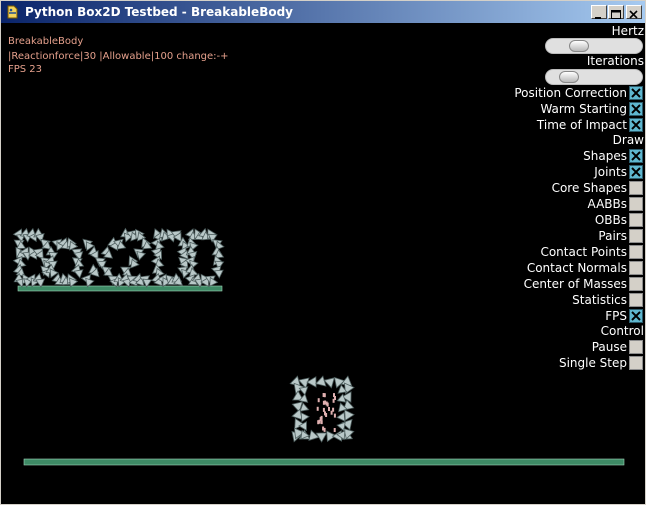 This screenshot has width=646, height=505. I want to click on minimize-button, so click(599, 12).